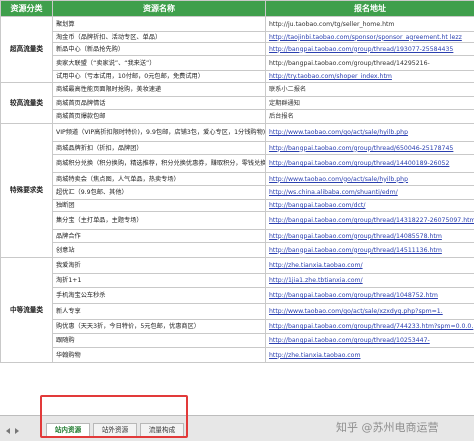 This screenshot has width=474, height=441. What do you see at coordinates (159, 355) in the screenshot?
I see `resource-name-cell: 华翰购物` at bounding box center [159, 355].